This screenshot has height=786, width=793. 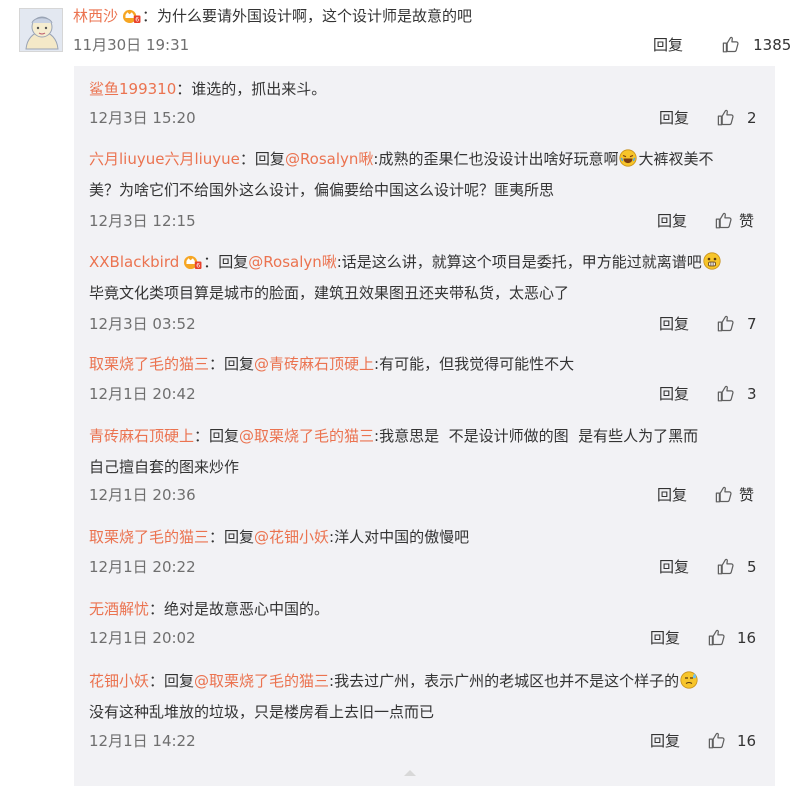 What do you see at coordinates (142, 118) in the screenshot?
I see `reply-time: 12月3日 15:20` at bounding box center [142, 118].